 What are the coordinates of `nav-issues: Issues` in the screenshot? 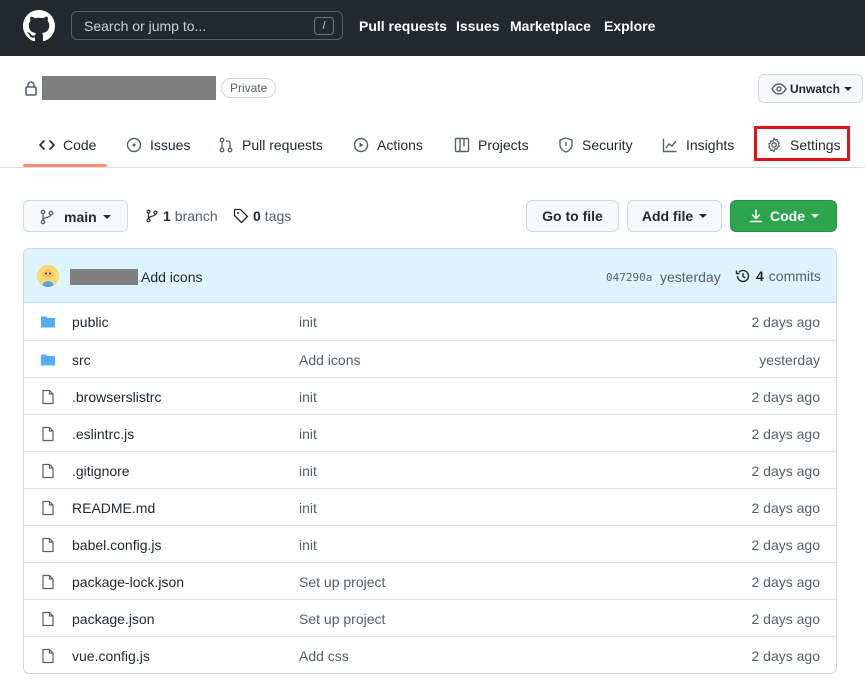 It's located at (478, 26).